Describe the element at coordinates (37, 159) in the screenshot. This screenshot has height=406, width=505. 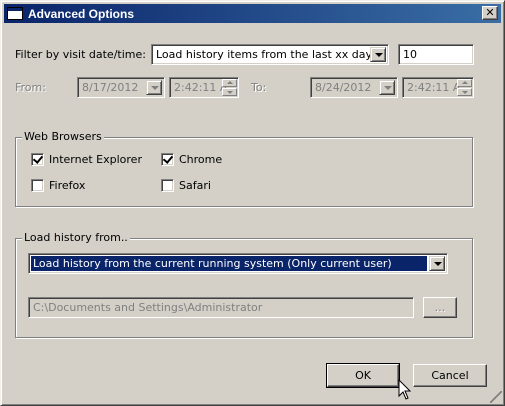
I see `internet-explorer-checkbox` at that location.